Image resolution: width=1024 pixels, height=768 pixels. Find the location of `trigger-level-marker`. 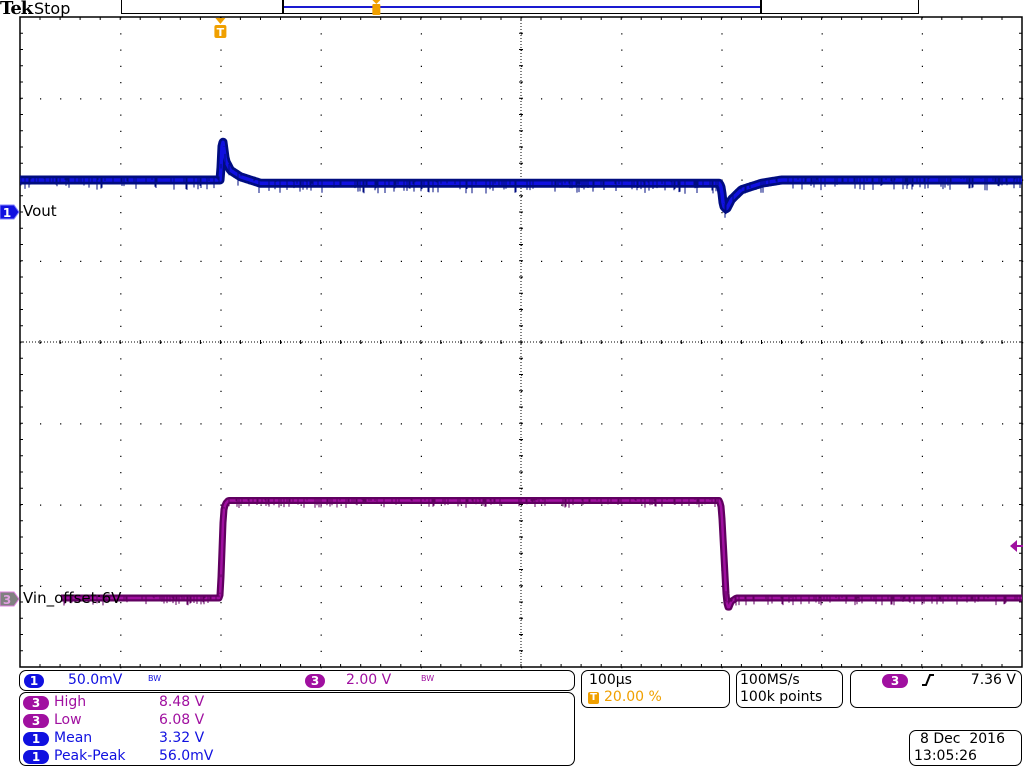

trigger-level-marker is located at coordinates (1016, 546).